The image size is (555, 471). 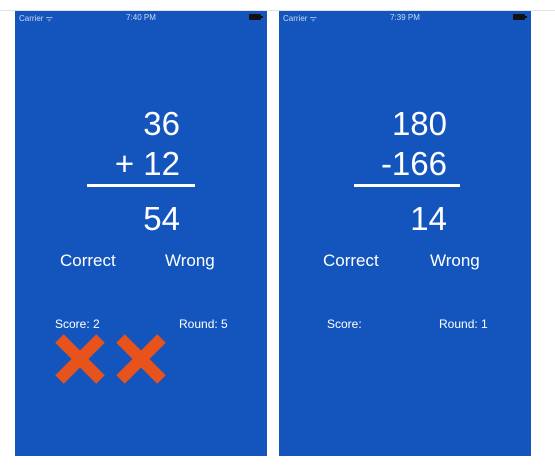 I want to click on status-bar: Carrier ᯤ 7:39 PM, so click(x=405, y=18).